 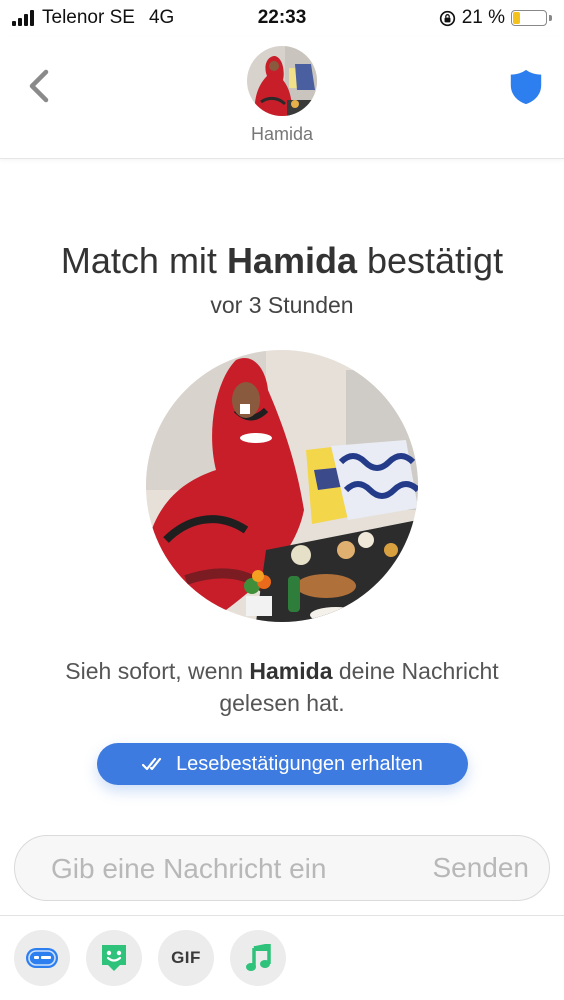 I want to click on battery-tip, so click(x=550, y=18).